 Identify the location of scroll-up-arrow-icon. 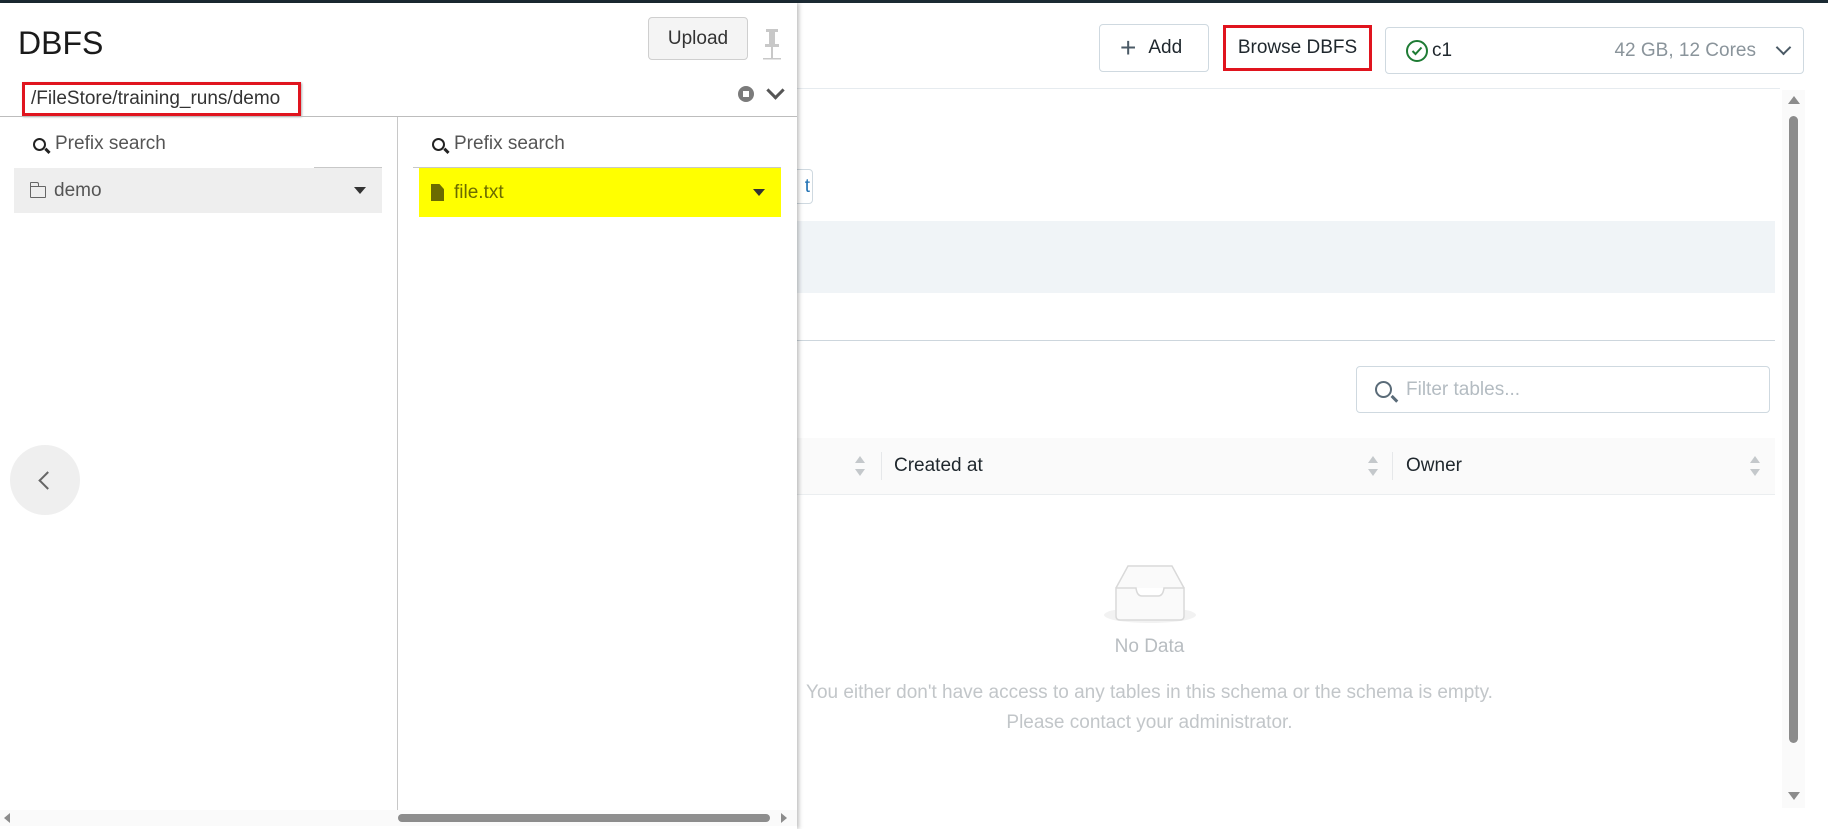
(1794, 100).